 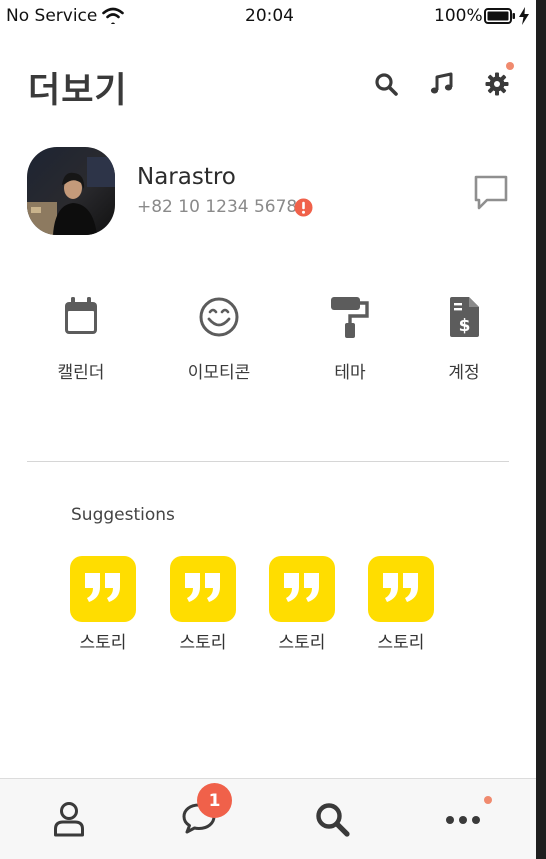 I want to click on menu-item-label: 이모티콘, so click(x=219, y=373).